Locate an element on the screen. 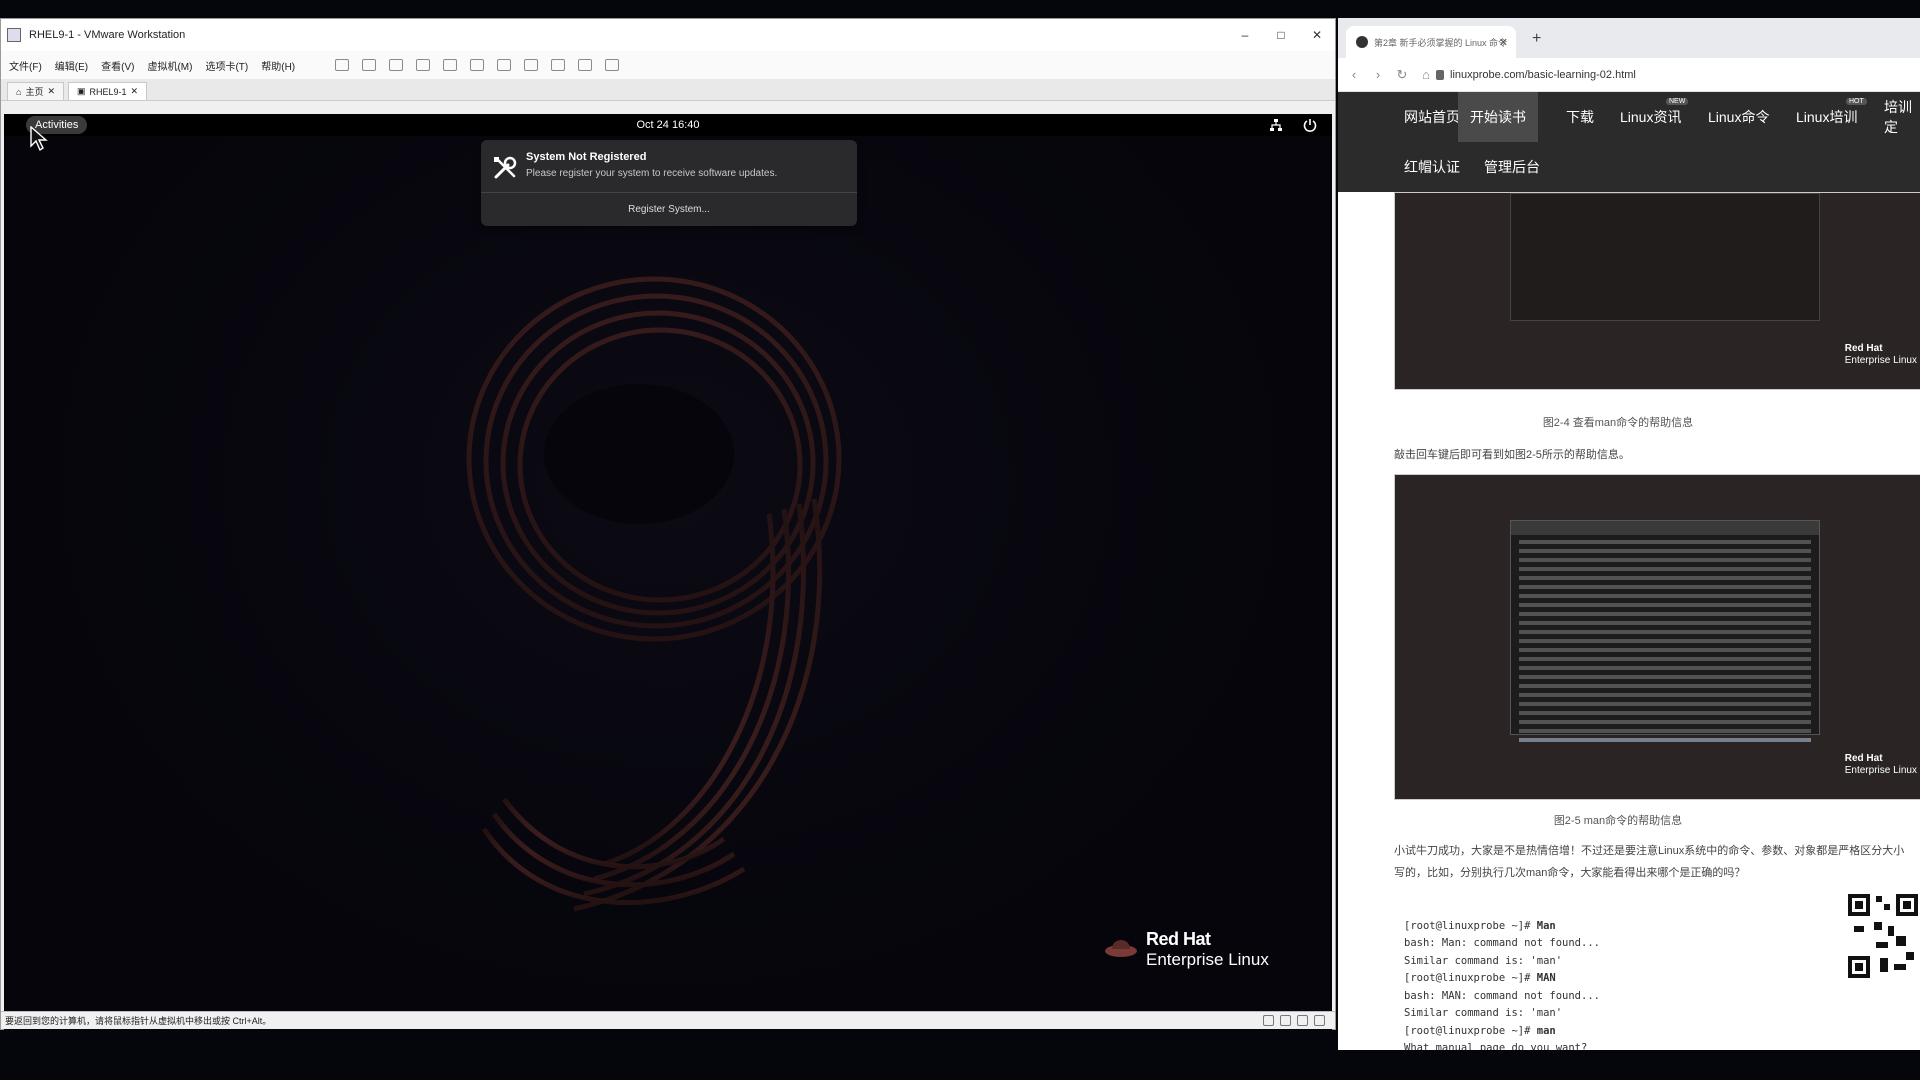 This screenshot has width=1920, height=1080. browser-tab-title: 第2章 新手必须掌握的 Linux 命令 is located at coordinates (1441, 42).